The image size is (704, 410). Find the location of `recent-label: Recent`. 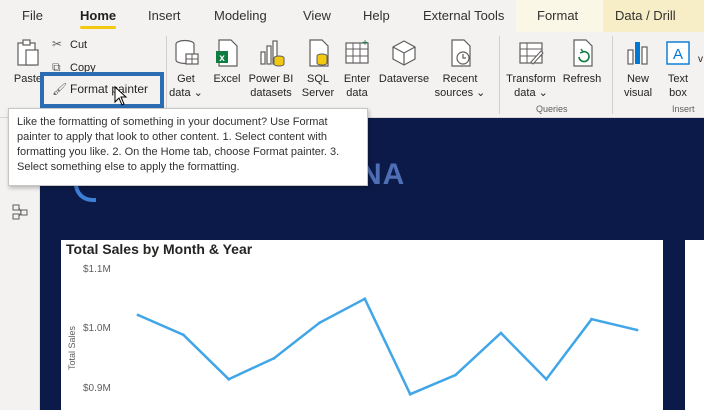

recent-label: Recent is located at coordinates (460, 79).